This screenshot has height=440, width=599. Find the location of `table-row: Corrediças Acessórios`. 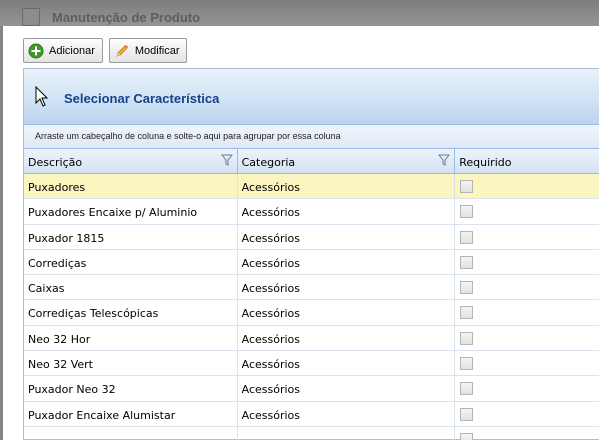

table-row: Corrediças Acessórios is located at coordinates (311, 262).